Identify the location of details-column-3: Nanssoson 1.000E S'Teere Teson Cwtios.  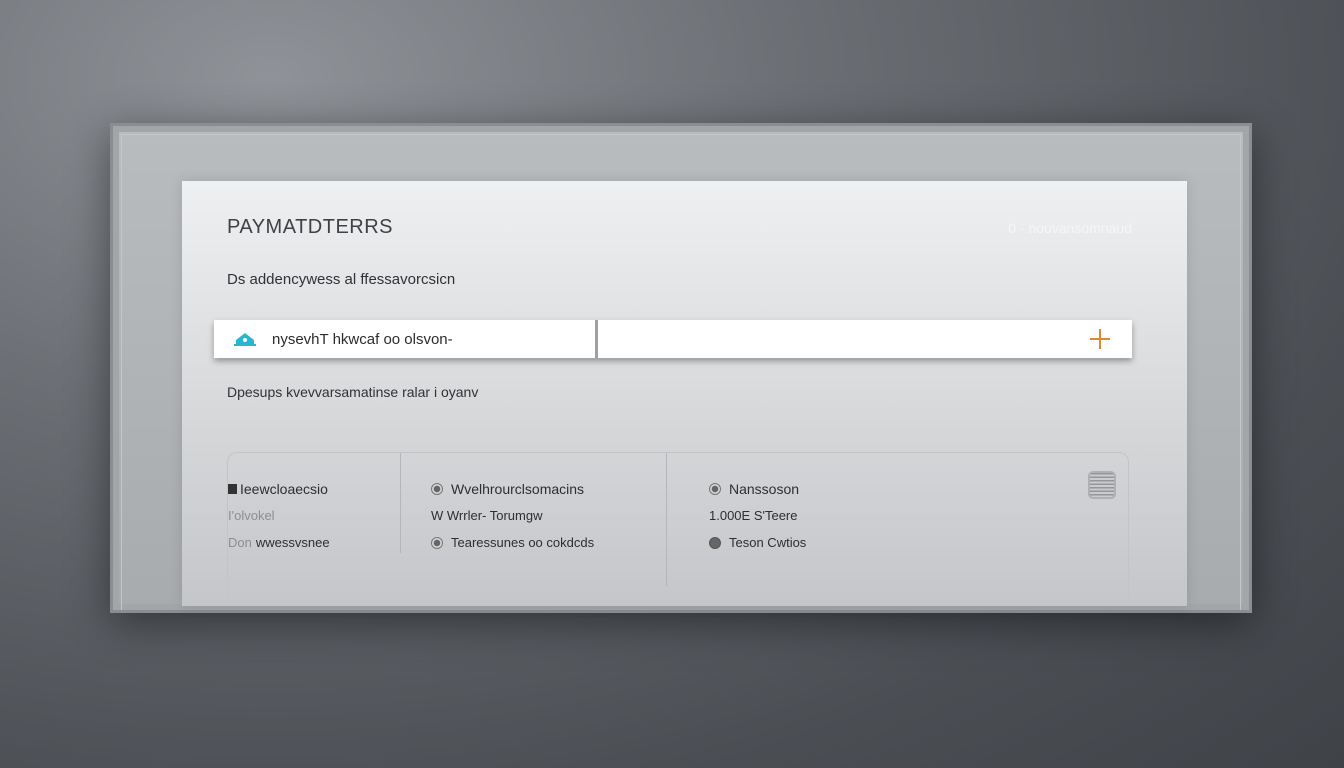
(757, 515).